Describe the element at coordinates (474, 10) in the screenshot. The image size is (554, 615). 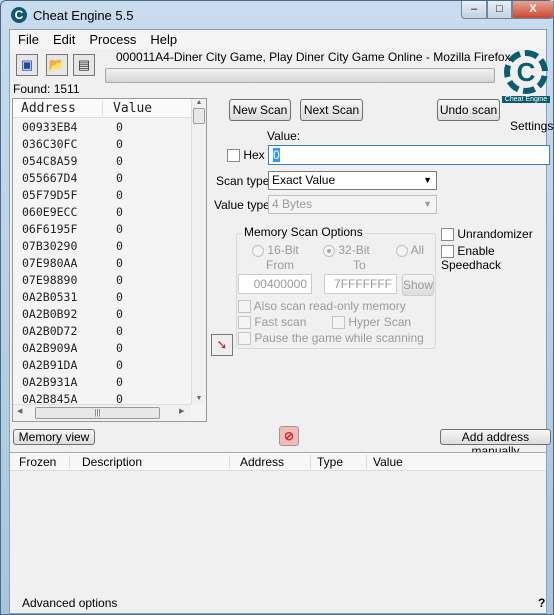
I see `minimize-button: –` at that location.